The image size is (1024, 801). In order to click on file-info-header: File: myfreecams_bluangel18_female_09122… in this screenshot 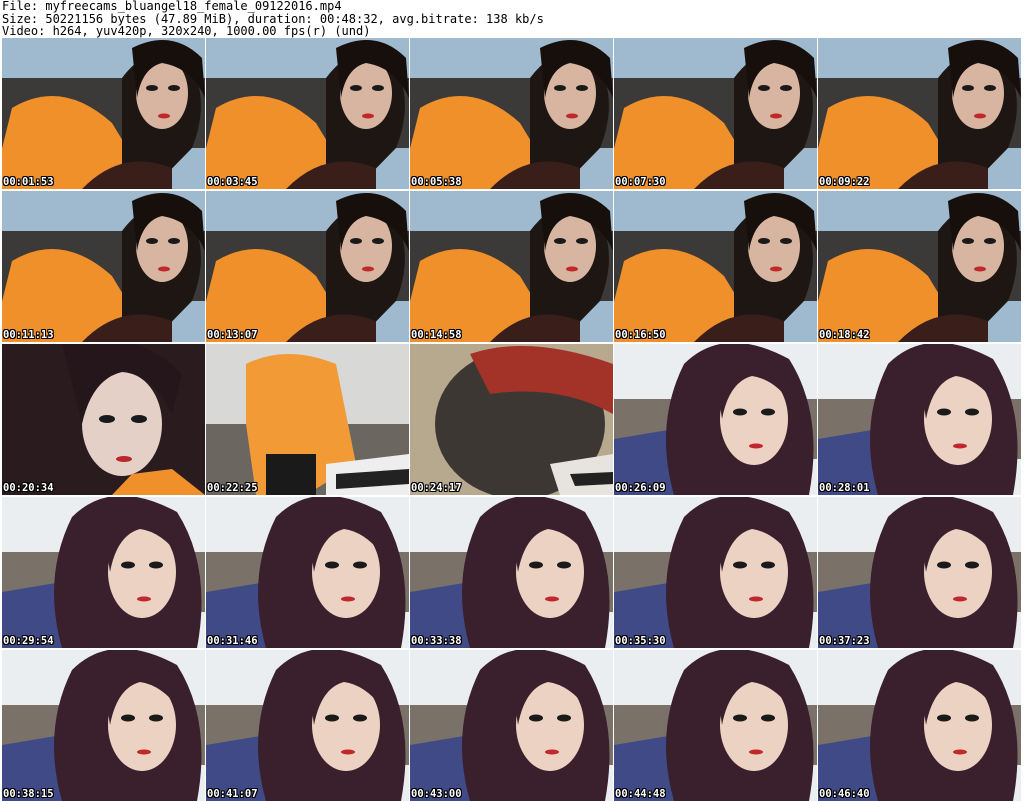, I will do `click(273, 19)`.